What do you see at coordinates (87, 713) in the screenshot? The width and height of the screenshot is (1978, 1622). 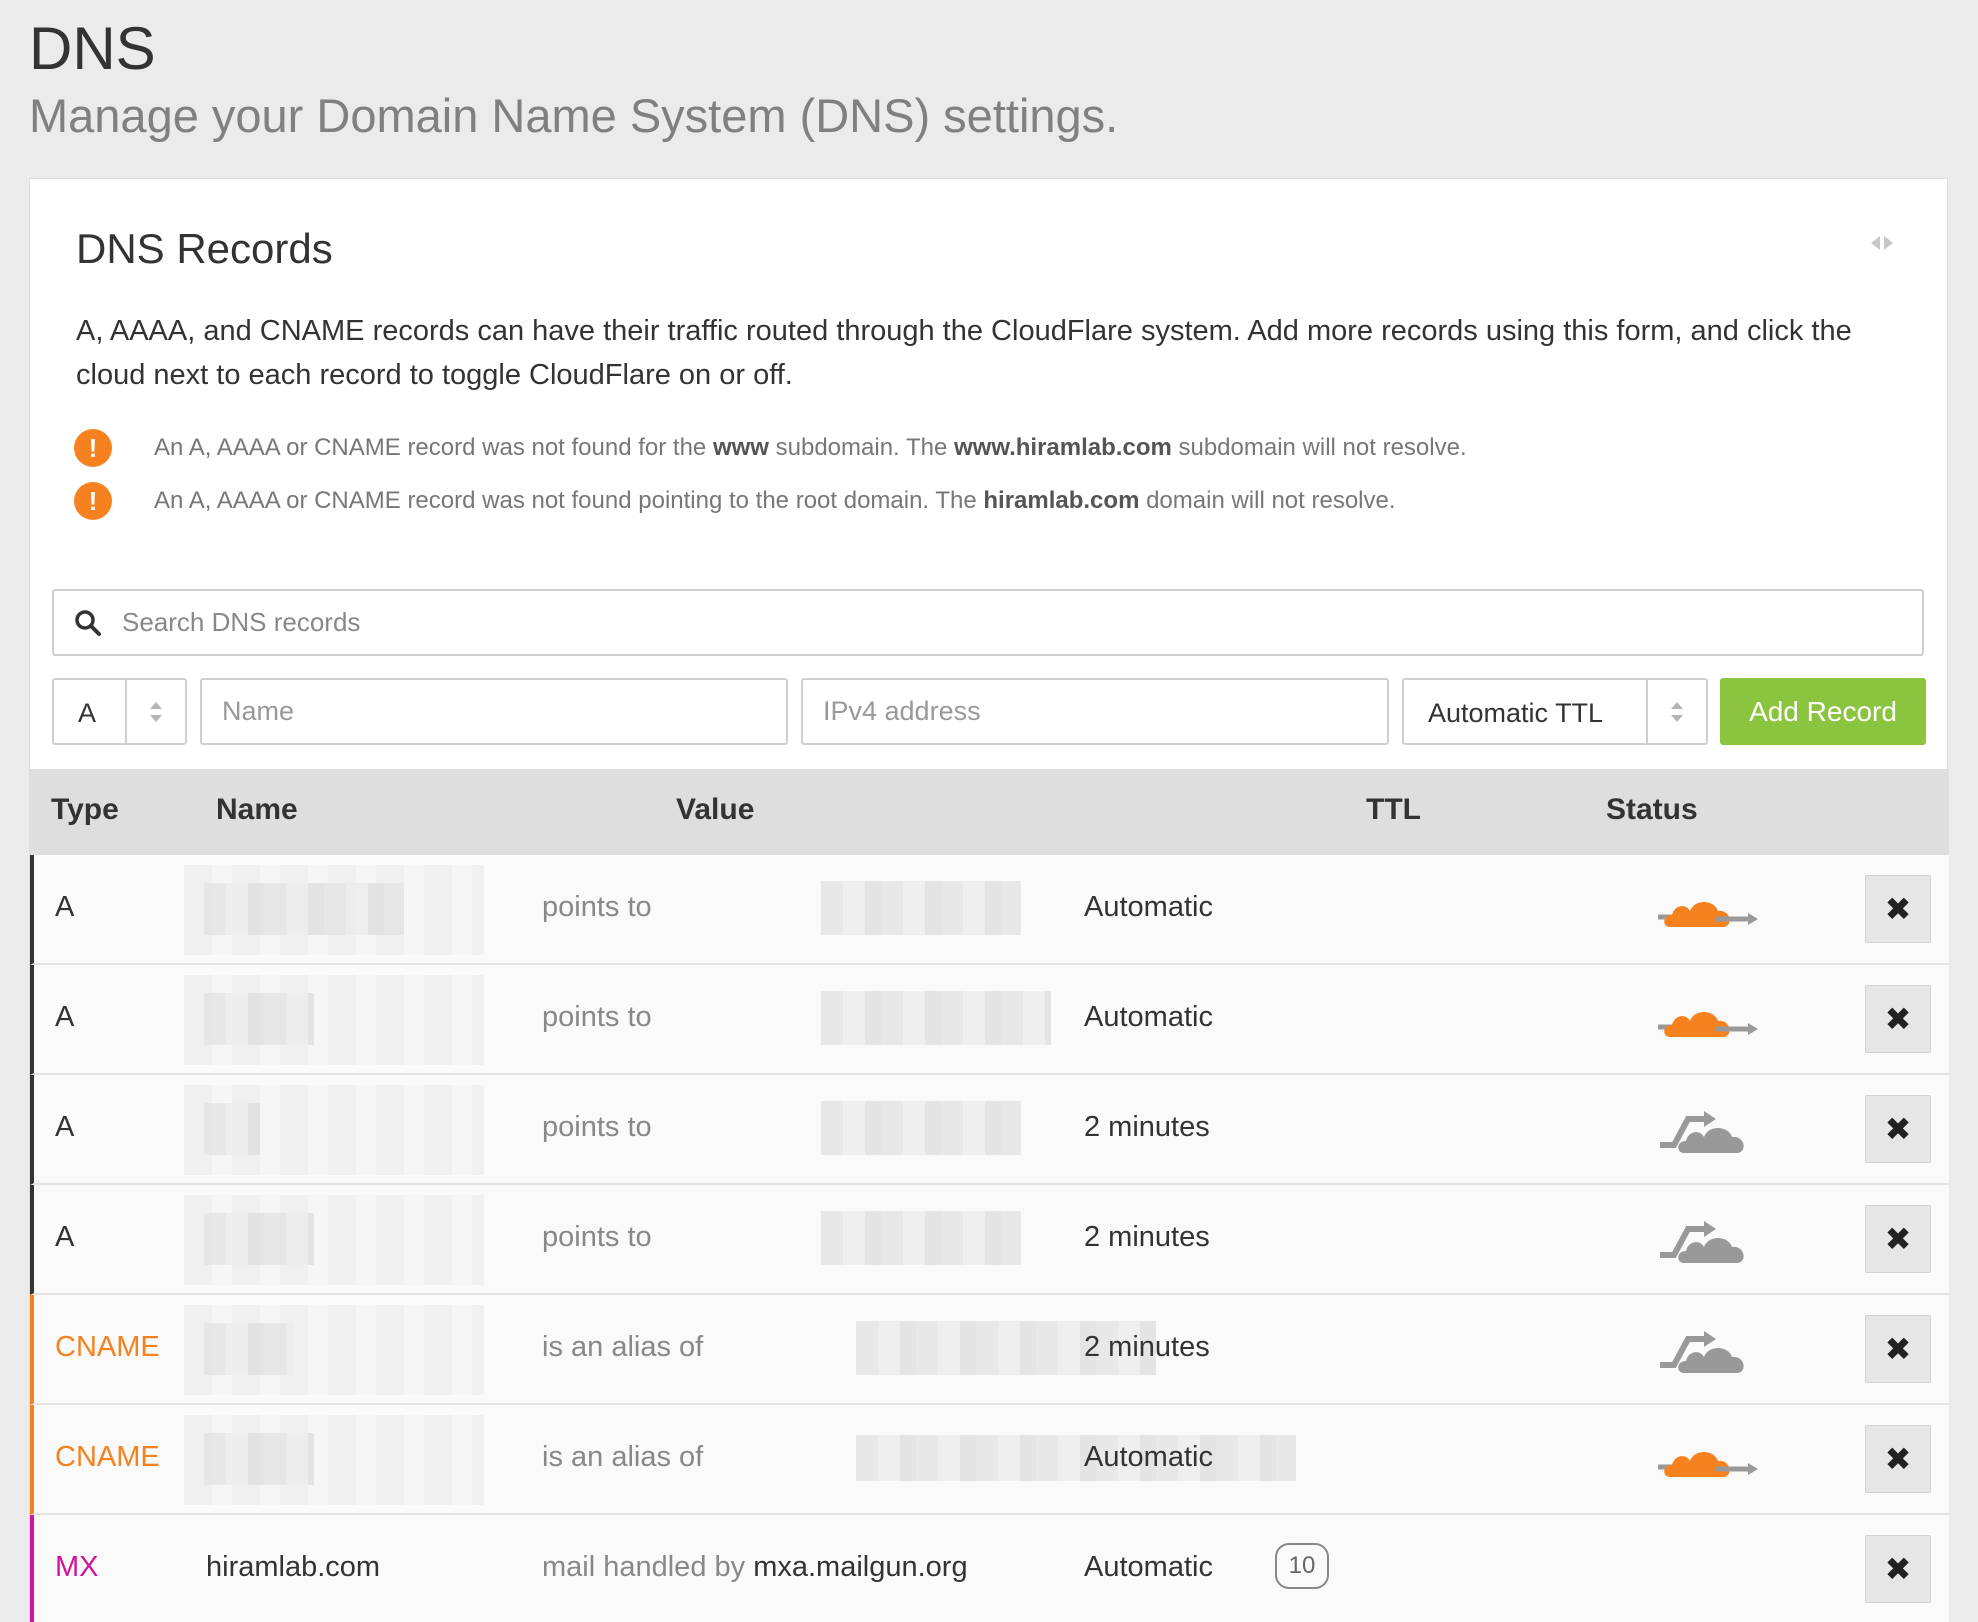 I see `record-type-value: A` at bounding box center [87, 713].